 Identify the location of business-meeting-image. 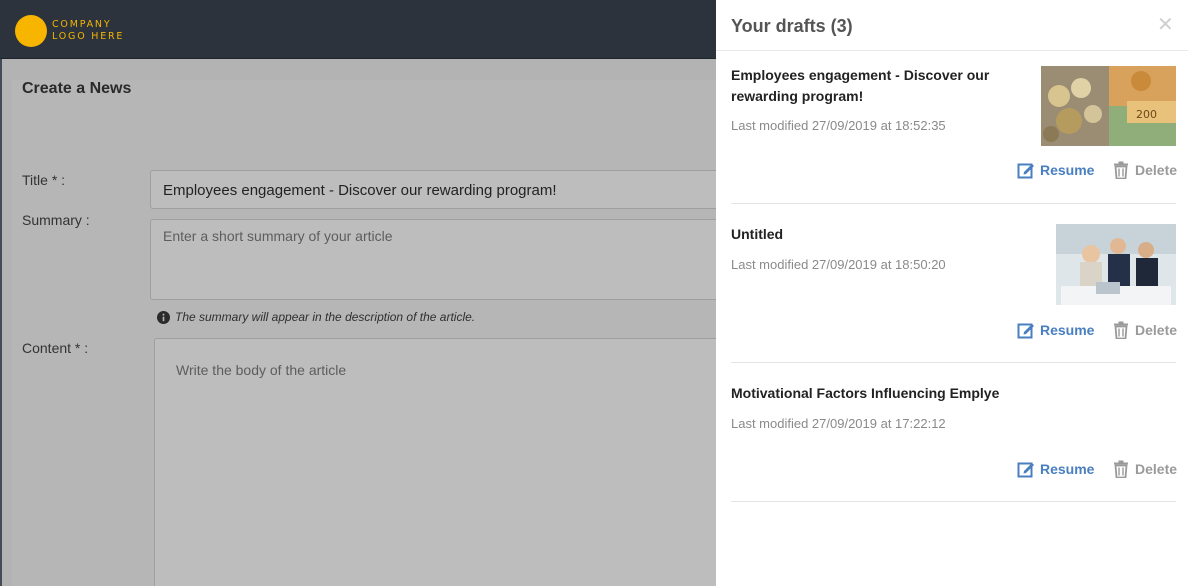
(1116, 264).